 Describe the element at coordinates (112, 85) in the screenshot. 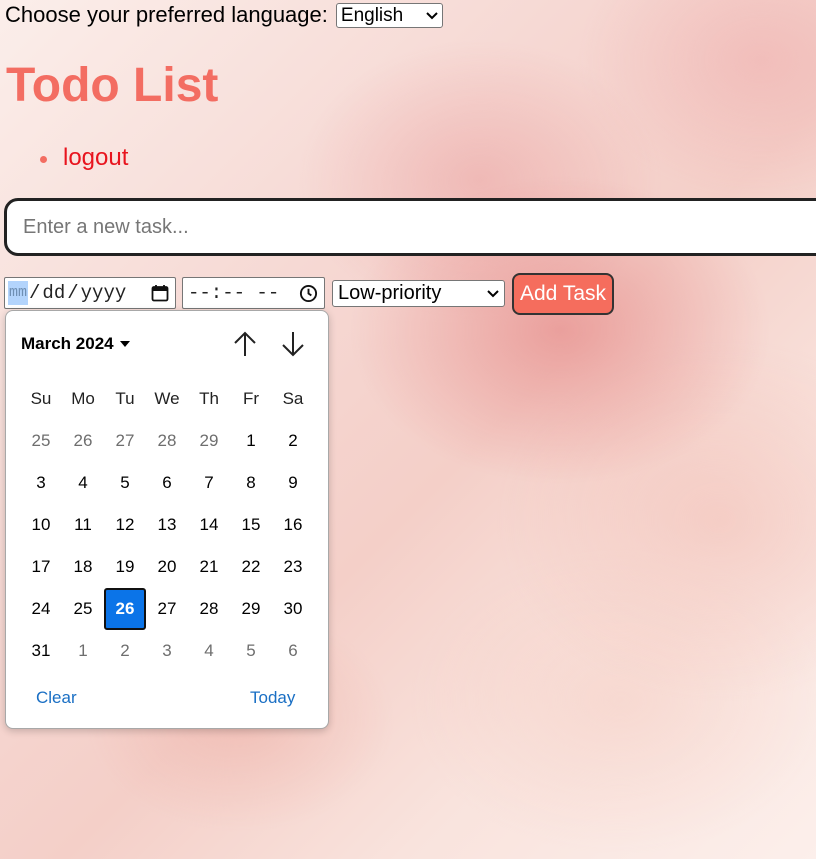

I see `page-title: Todo List` at that location.